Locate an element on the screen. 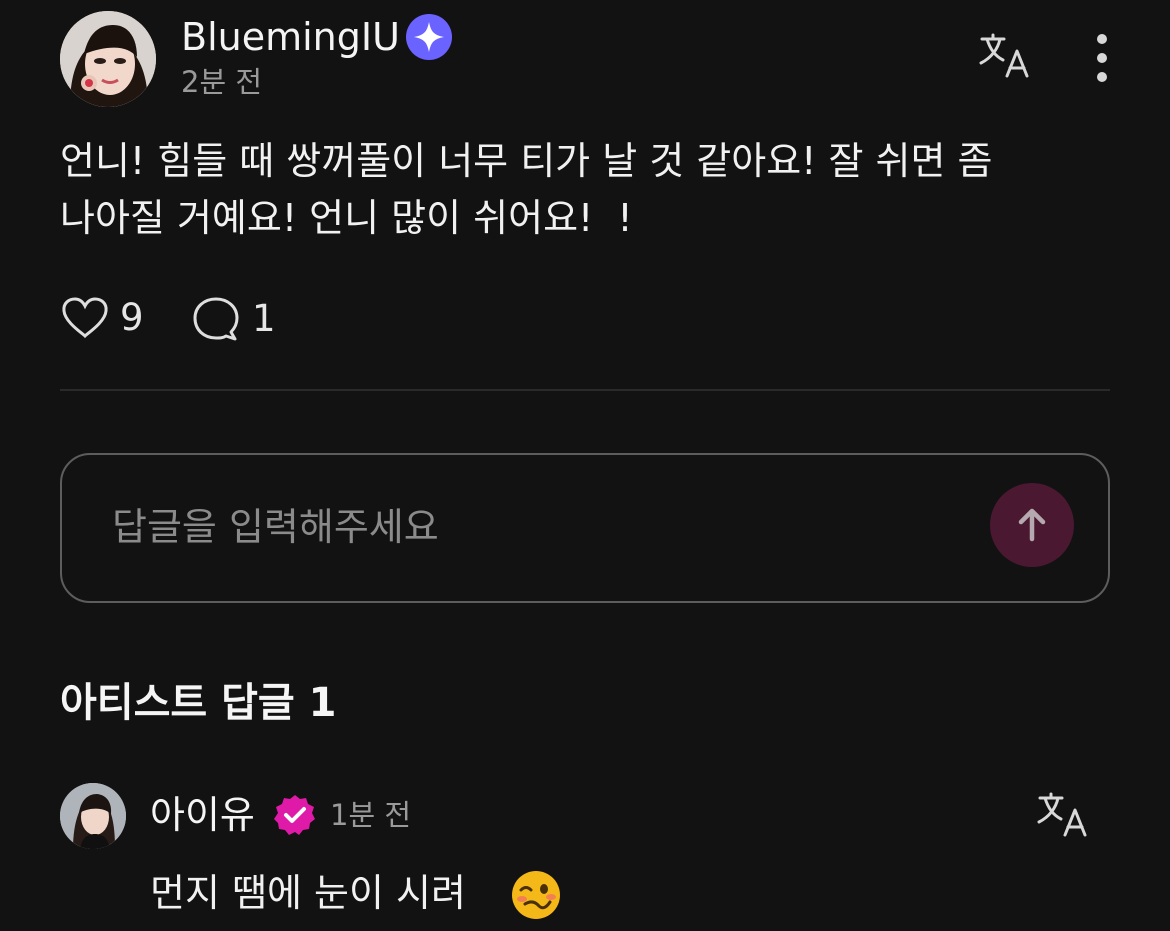  avatar-photo is located at coordinates (108, 59).